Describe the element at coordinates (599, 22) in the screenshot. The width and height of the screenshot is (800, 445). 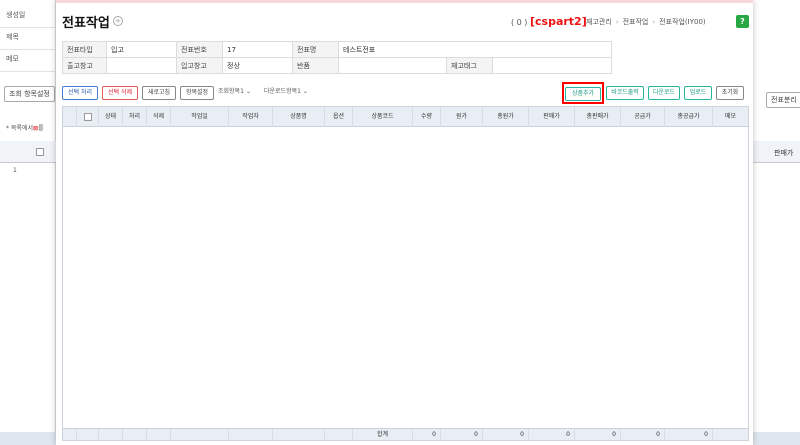
I see `breadcrumb-item-inventory: 재고관리` at that location.